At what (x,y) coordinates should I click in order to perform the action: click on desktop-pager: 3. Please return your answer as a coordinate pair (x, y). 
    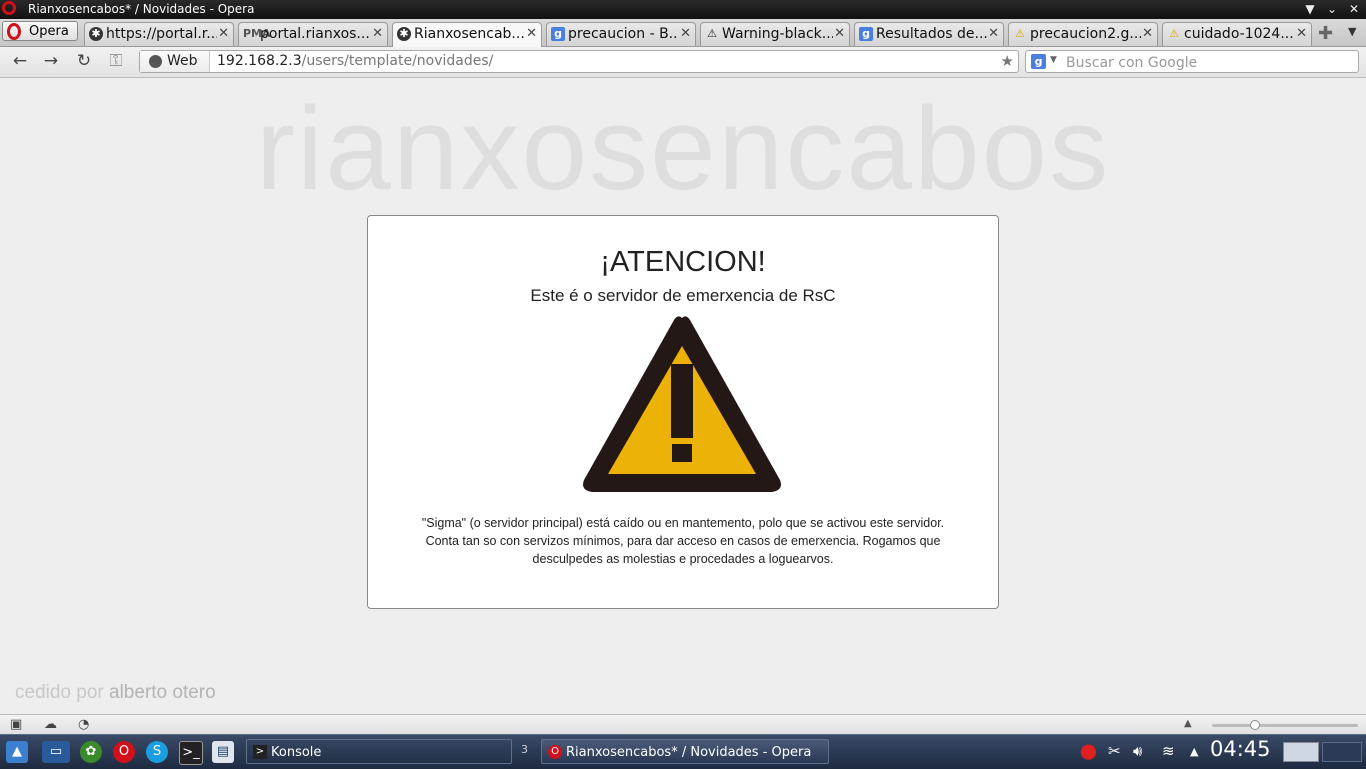
    Looking at the image, I should click on (524, 749).